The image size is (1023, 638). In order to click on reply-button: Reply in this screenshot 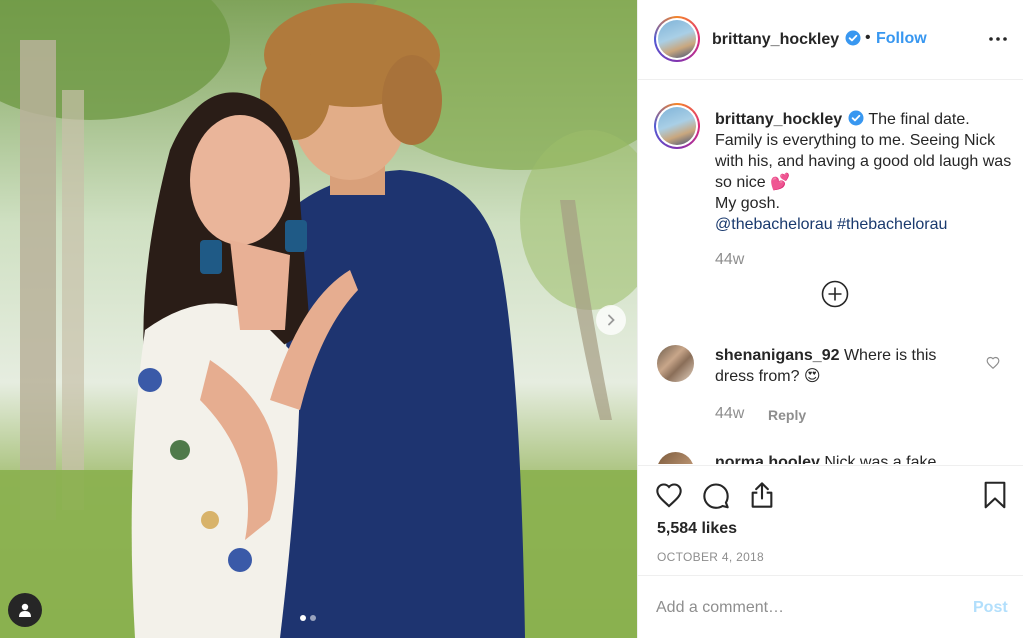, I will do `click(787, 415)`.